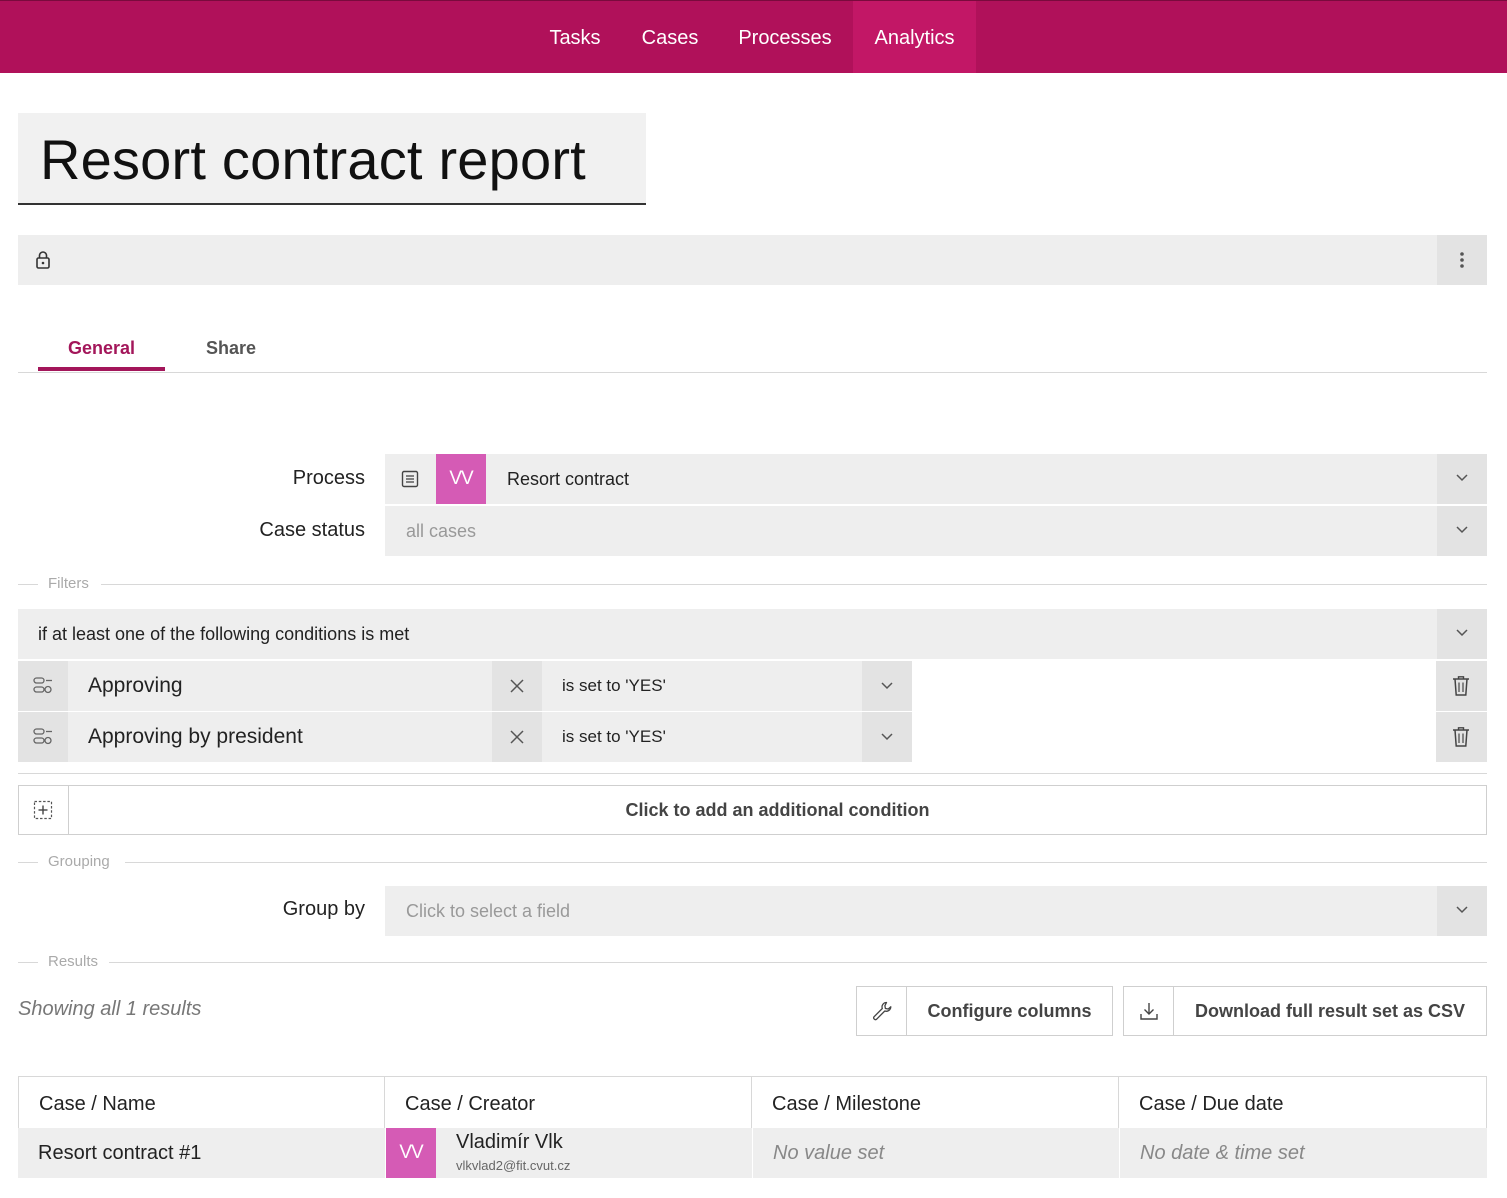 This screenshot has width=1507, height=1198. I want to click on tab-general: General, so click(101, 348).